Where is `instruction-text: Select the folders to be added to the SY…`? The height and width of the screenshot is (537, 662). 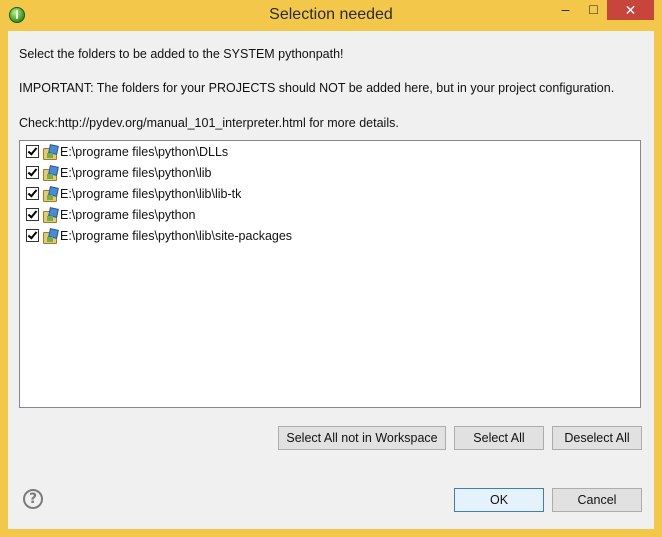
instruction-text: Select the folders to be added to the SY… is located at coordinates (181, 54).